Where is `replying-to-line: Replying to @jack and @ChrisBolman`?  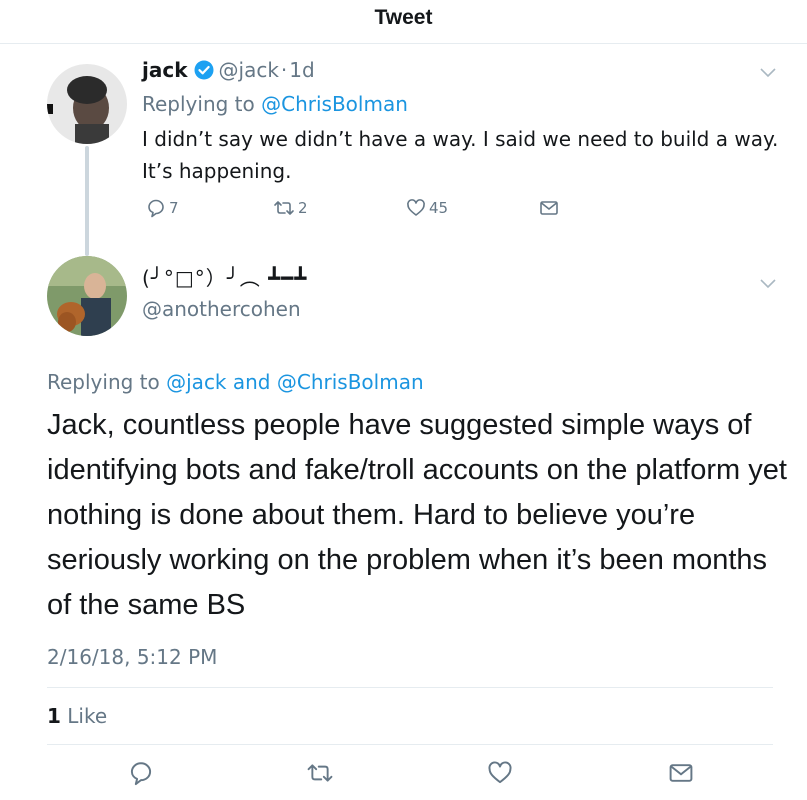
replying-to-line: Replying to @jack and @ChrisBolman is located at coordinates (235, 382).